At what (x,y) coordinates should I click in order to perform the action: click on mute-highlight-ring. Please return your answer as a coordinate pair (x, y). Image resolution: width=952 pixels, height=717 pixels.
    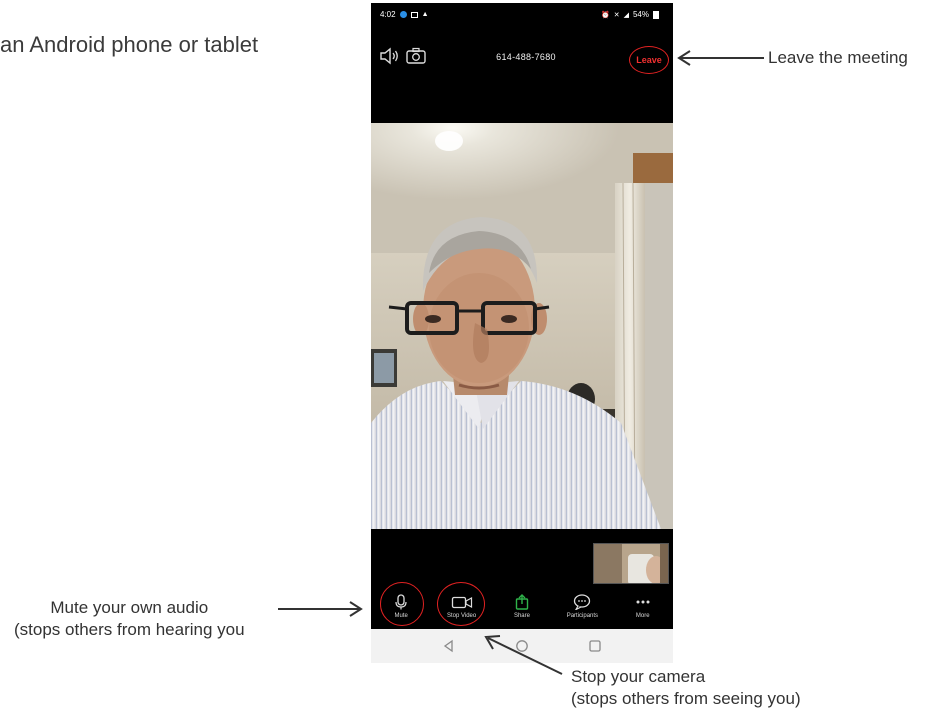
    Looking at the image, I should click on (402, 604).